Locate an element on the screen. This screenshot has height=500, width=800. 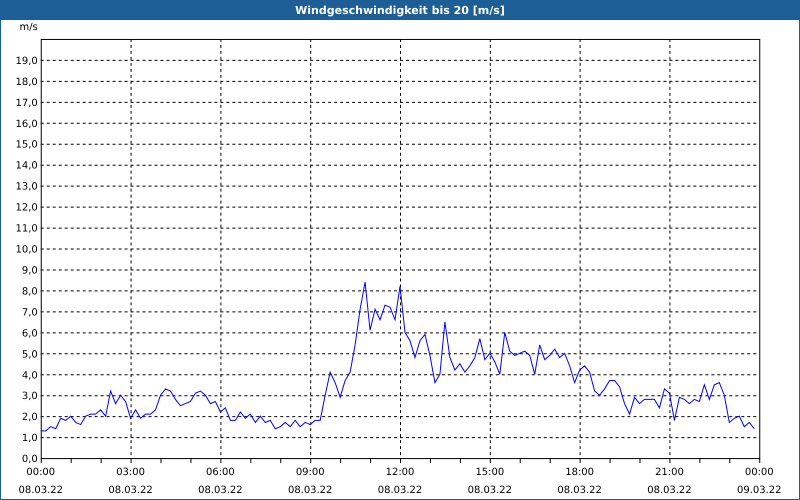
y-axis-label: 6,0 is located at coordinates (30, 334).